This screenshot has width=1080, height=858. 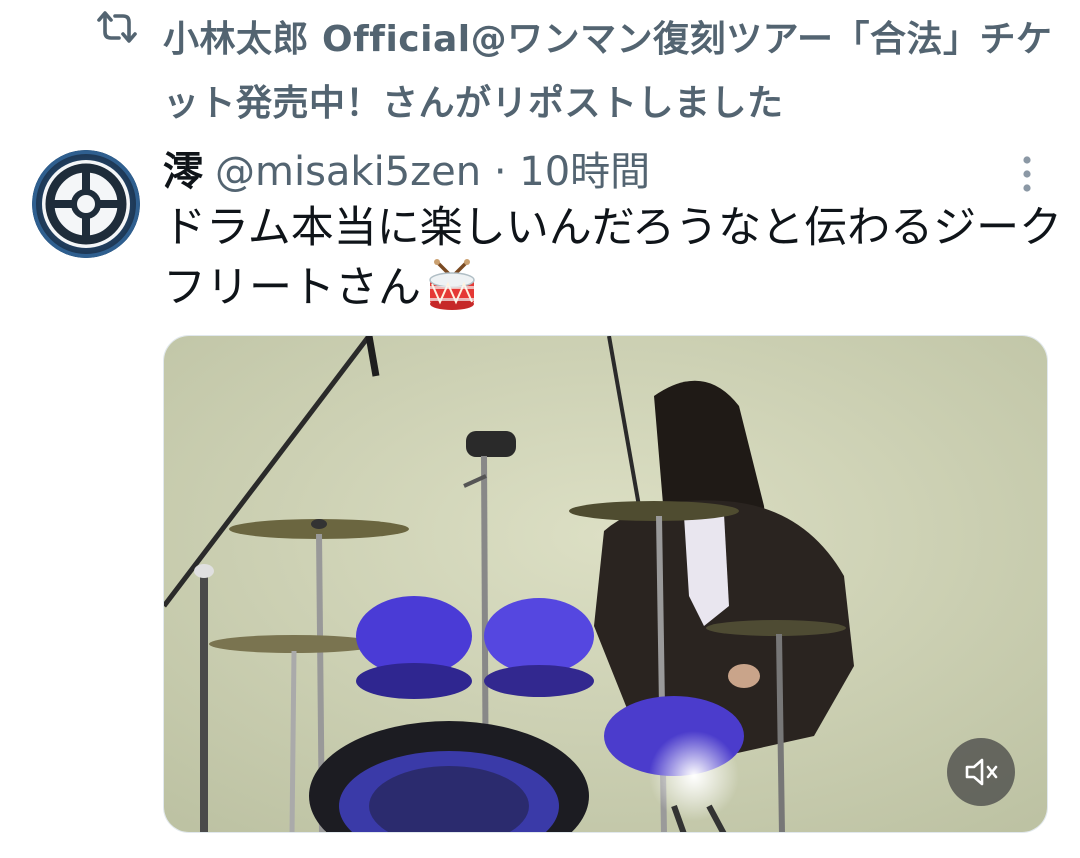 I want to click on mute-button, so click(x=981, y=772).